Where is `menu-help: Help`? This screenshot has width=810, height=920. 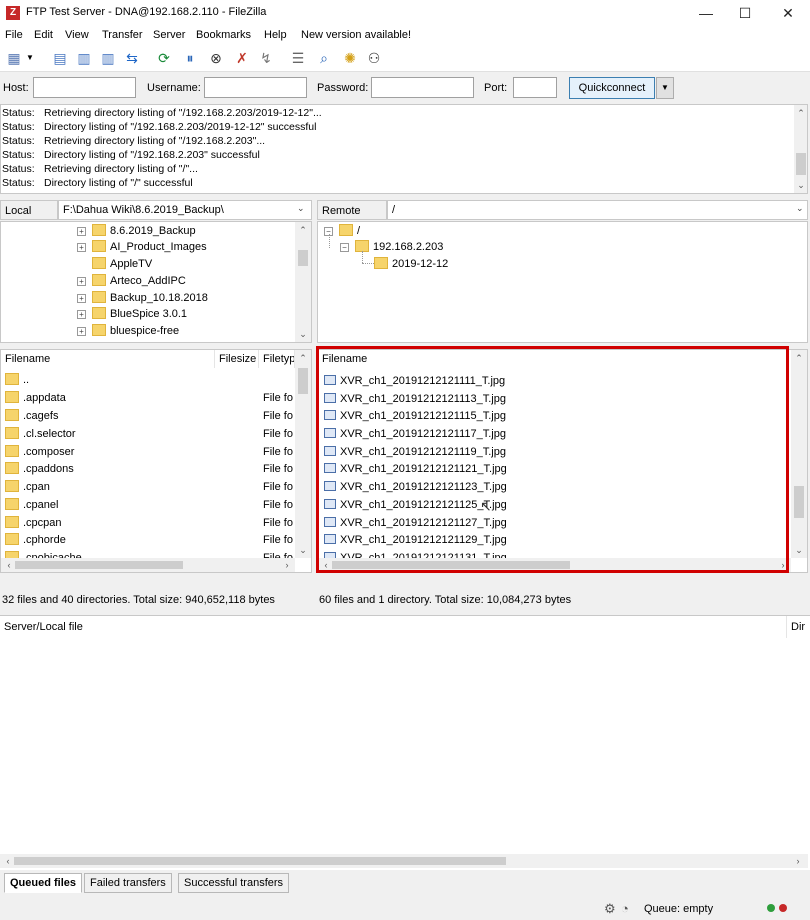 menu-help: Help is located at coordinates (275, 35).